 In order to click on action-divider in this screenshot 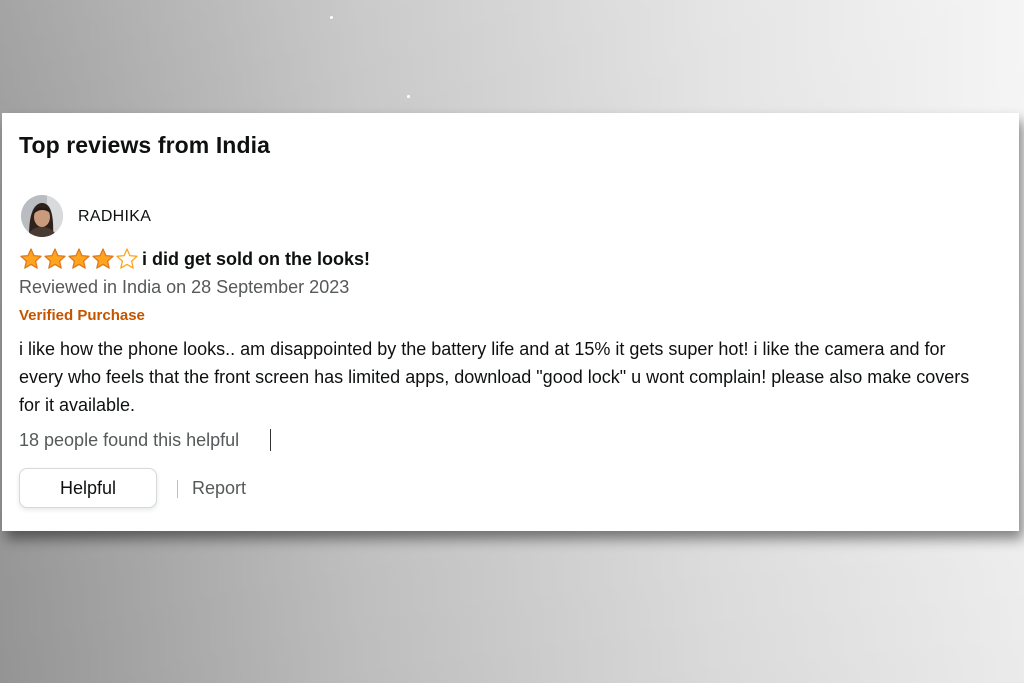, I will do `click(177, 489)`.